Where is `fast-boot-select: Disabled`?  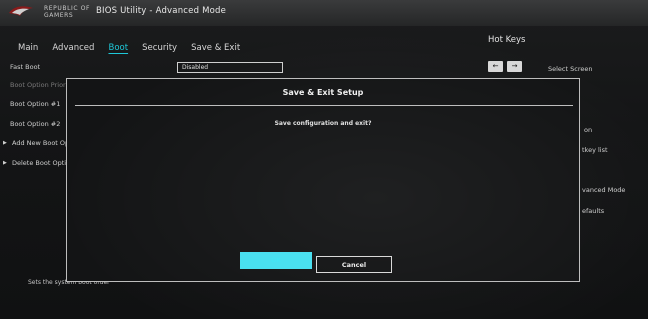 fast-boot-select: Disabled is located at coordinates (230, 67).